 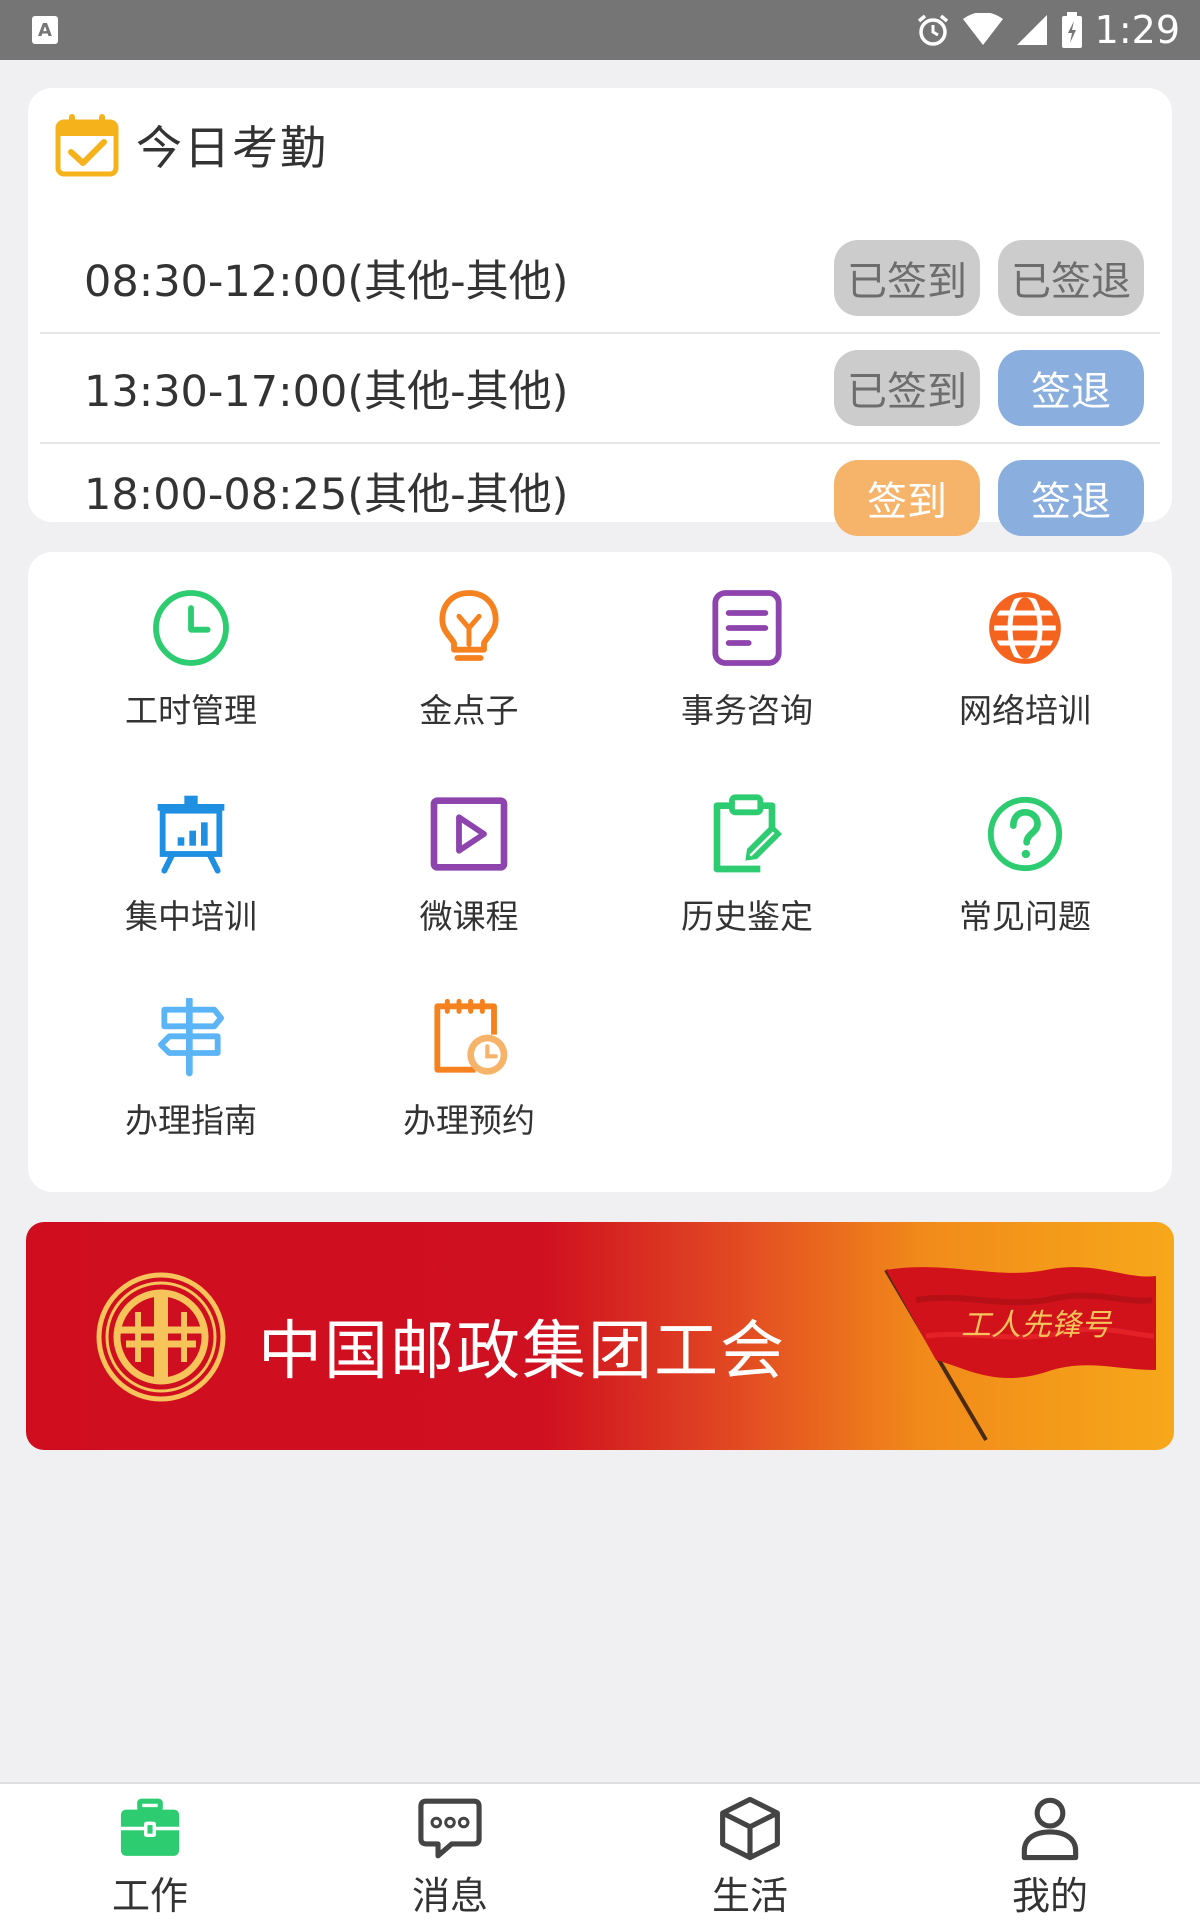 I want to click on tab-label: 我的, so click(x=1049, y=1896).